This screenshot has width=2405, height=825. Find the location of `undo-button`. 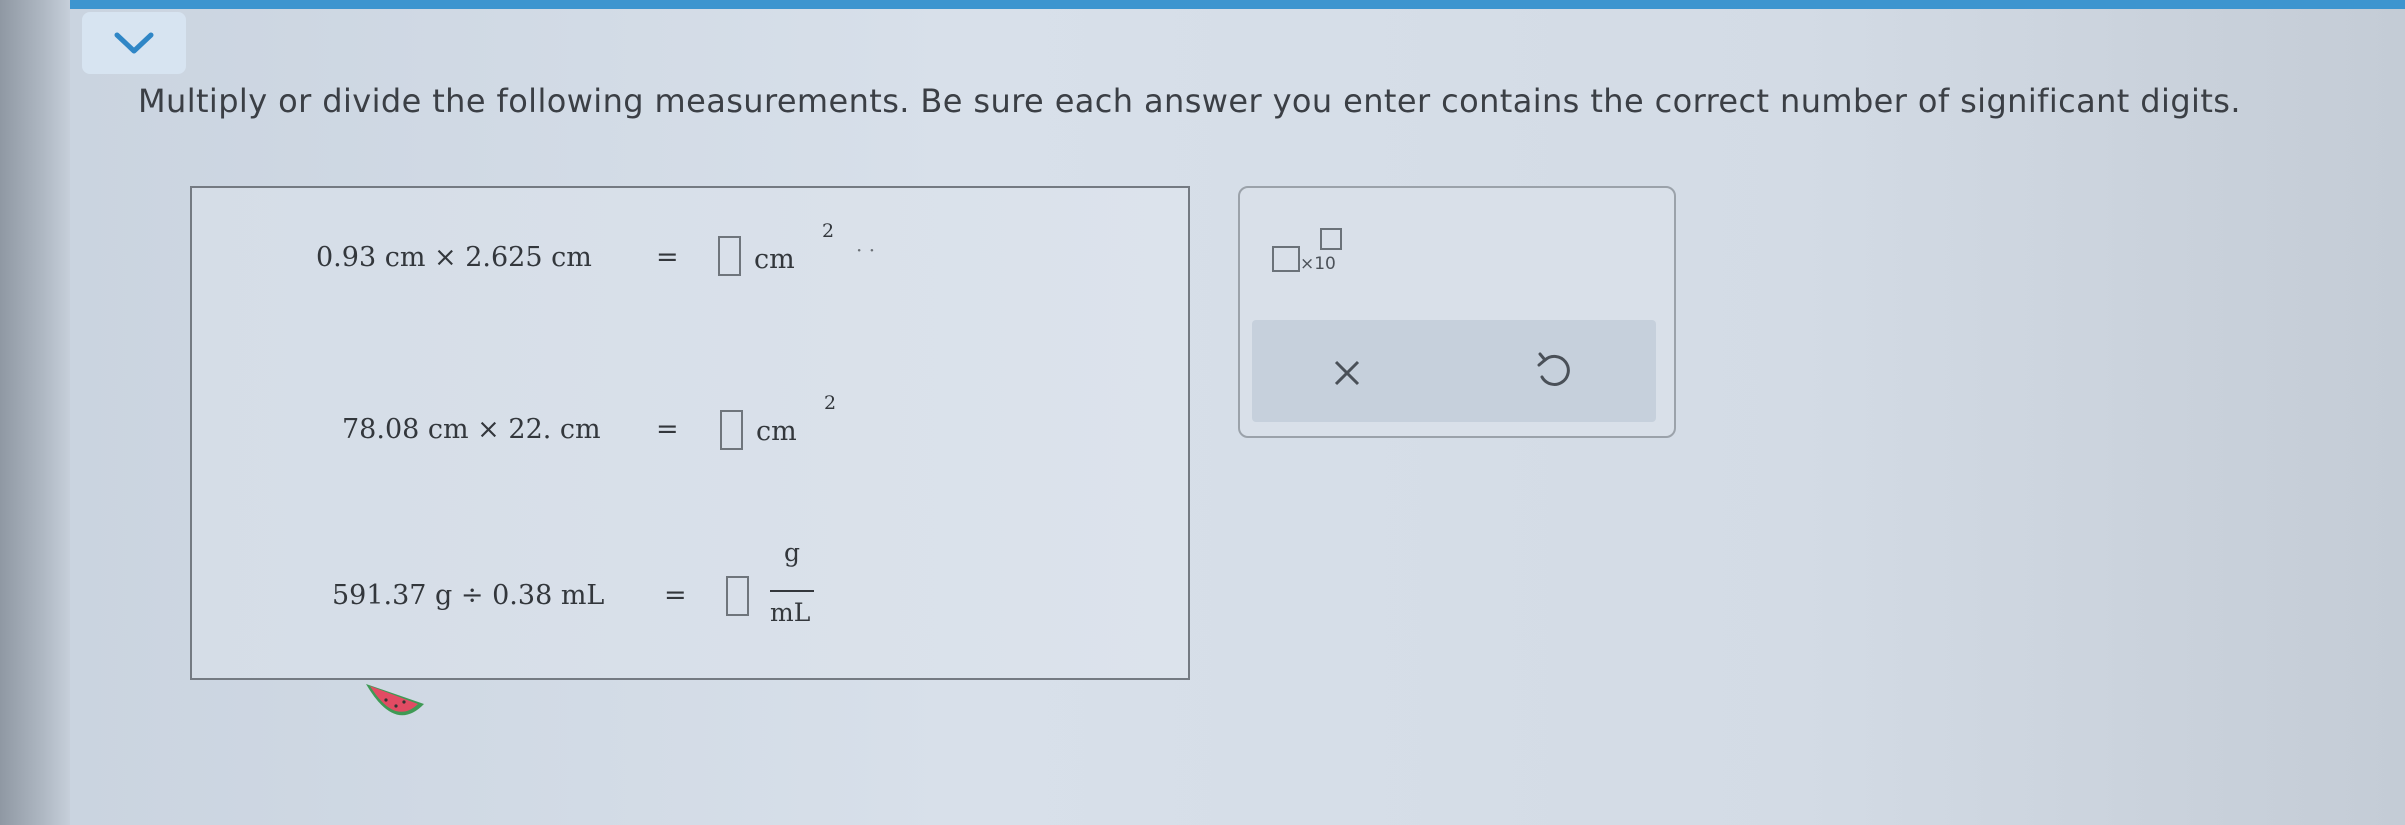

undo-button is located at coordinates (1553, 371).